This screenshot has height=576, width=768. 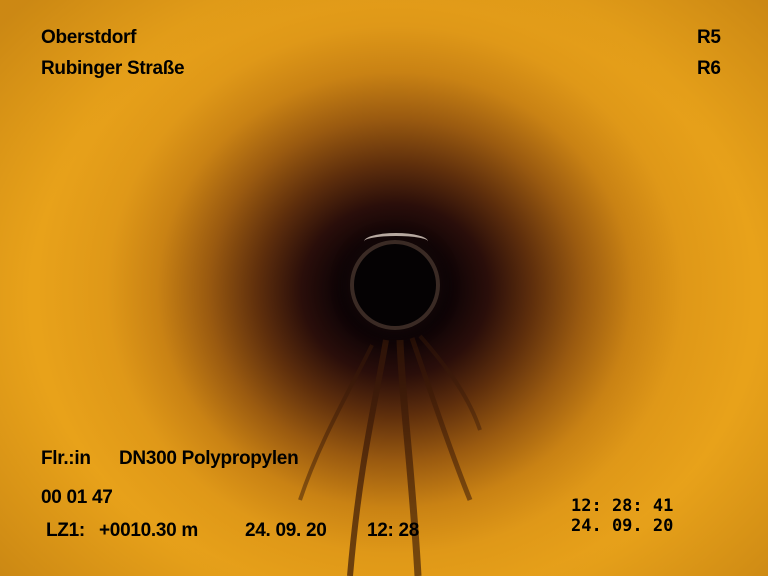 I want to click on flow-direction-label: Flr.:in, so click(x=66, y=458).